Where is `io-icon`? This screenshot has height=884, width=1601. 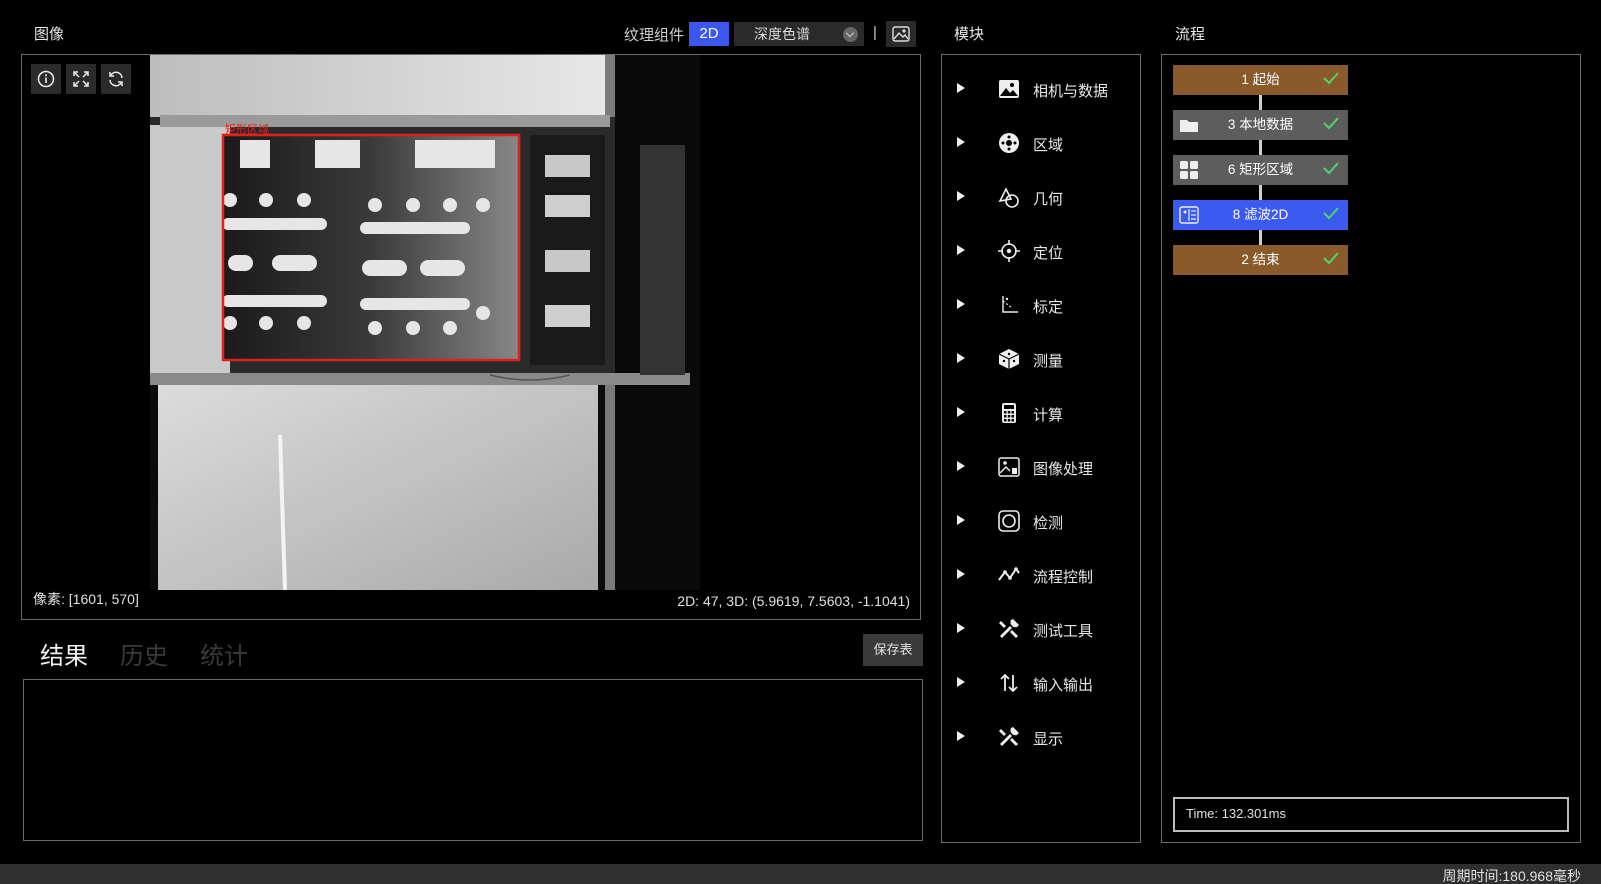
io-icon is located at coordinates (1009, 683).